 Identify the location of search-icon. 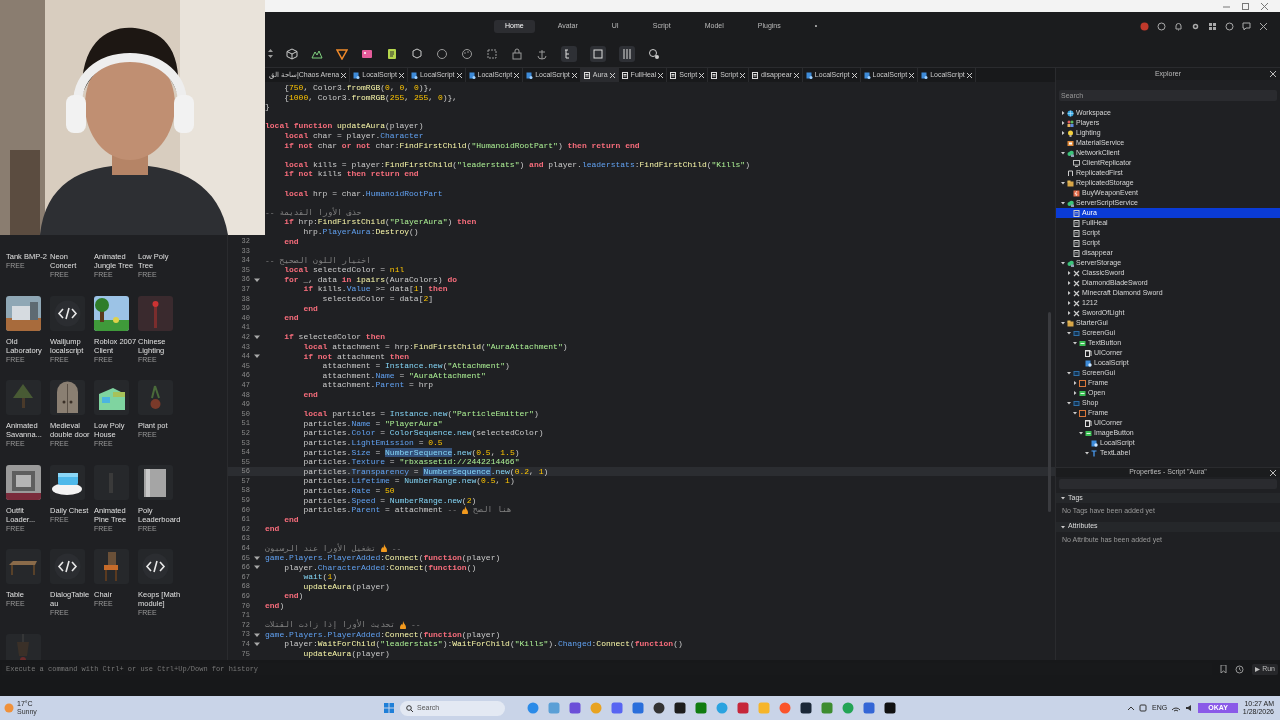
(409, 708).